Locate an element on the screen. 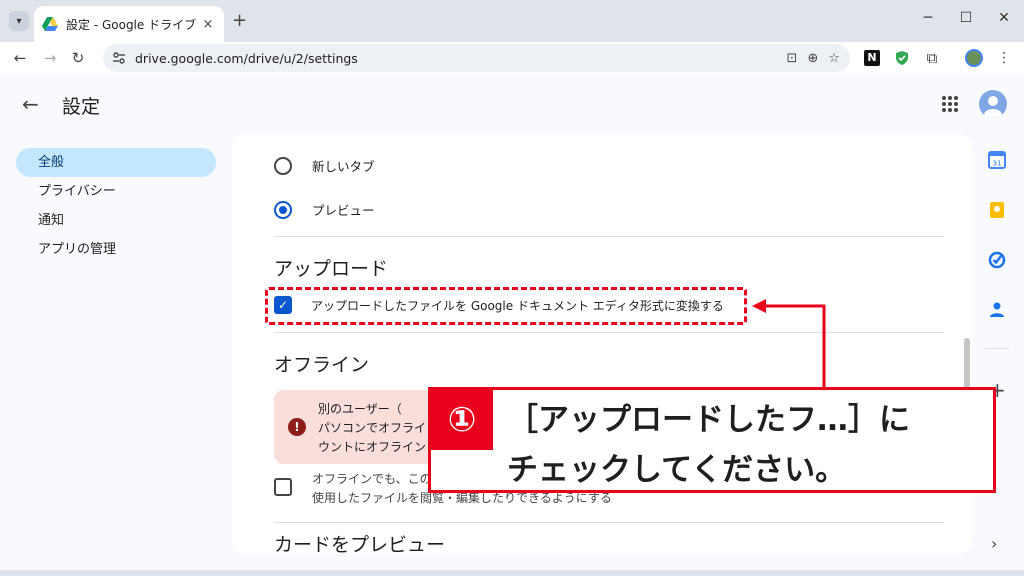 The width and height of the screenshot is (1024, 576). browser-menu-icon: ⋮ is located at coordinates (1004, 58).